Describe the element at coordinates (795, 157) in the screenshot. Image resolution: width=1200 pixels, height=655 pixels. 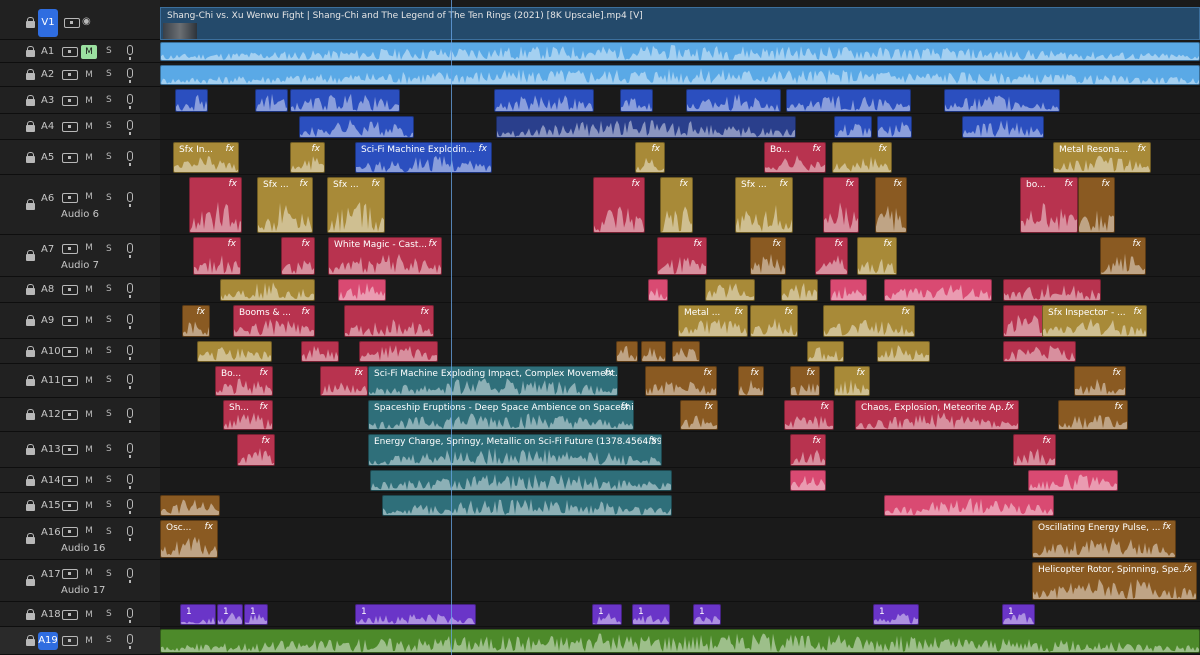
I see `audio-clip: Bo... fx` at that location.